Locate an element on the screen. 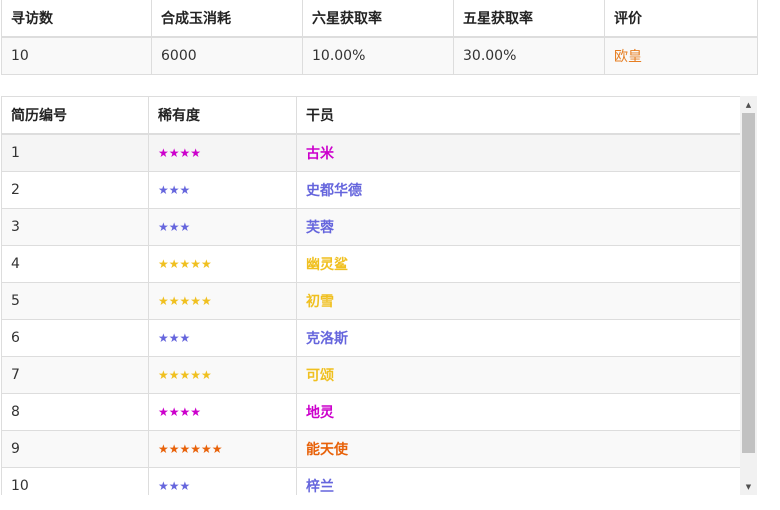  scroll-down-icon: ▼ is located at coordinates (748, 486).